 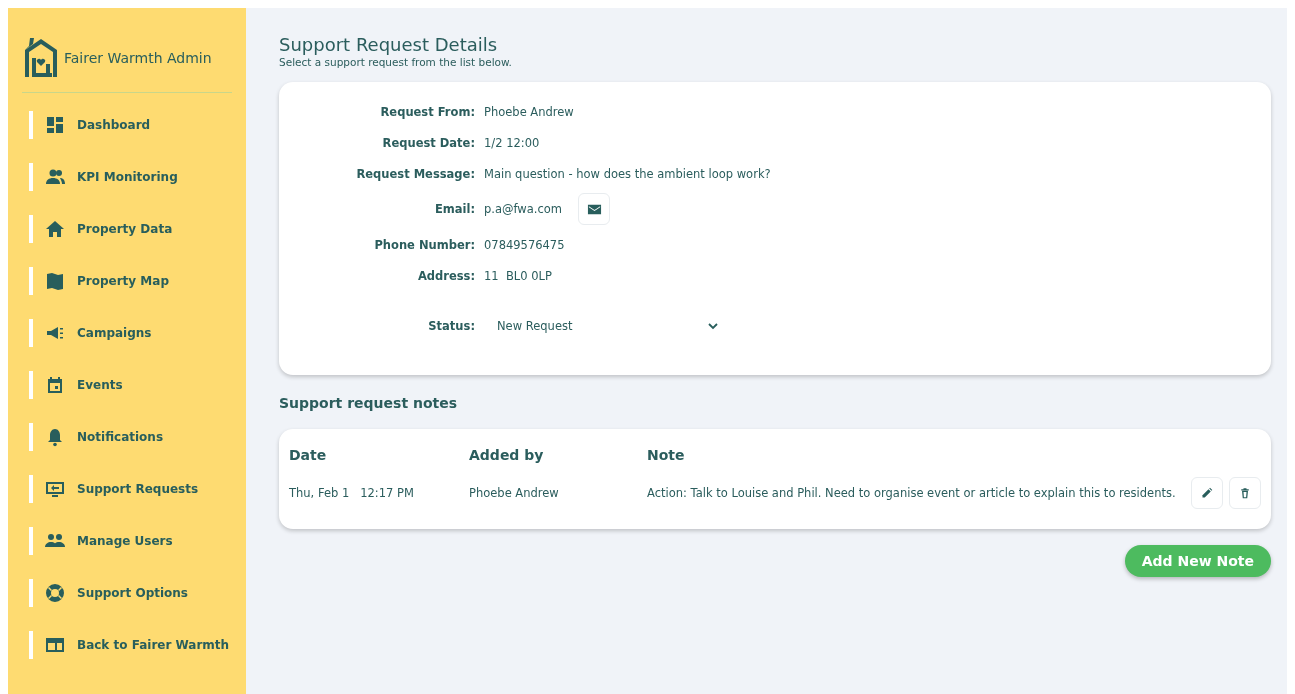 What do you see at coordinates (454, 209) in the screenshot?
I see `field-label: Email:` at bounding box center [454, 209].